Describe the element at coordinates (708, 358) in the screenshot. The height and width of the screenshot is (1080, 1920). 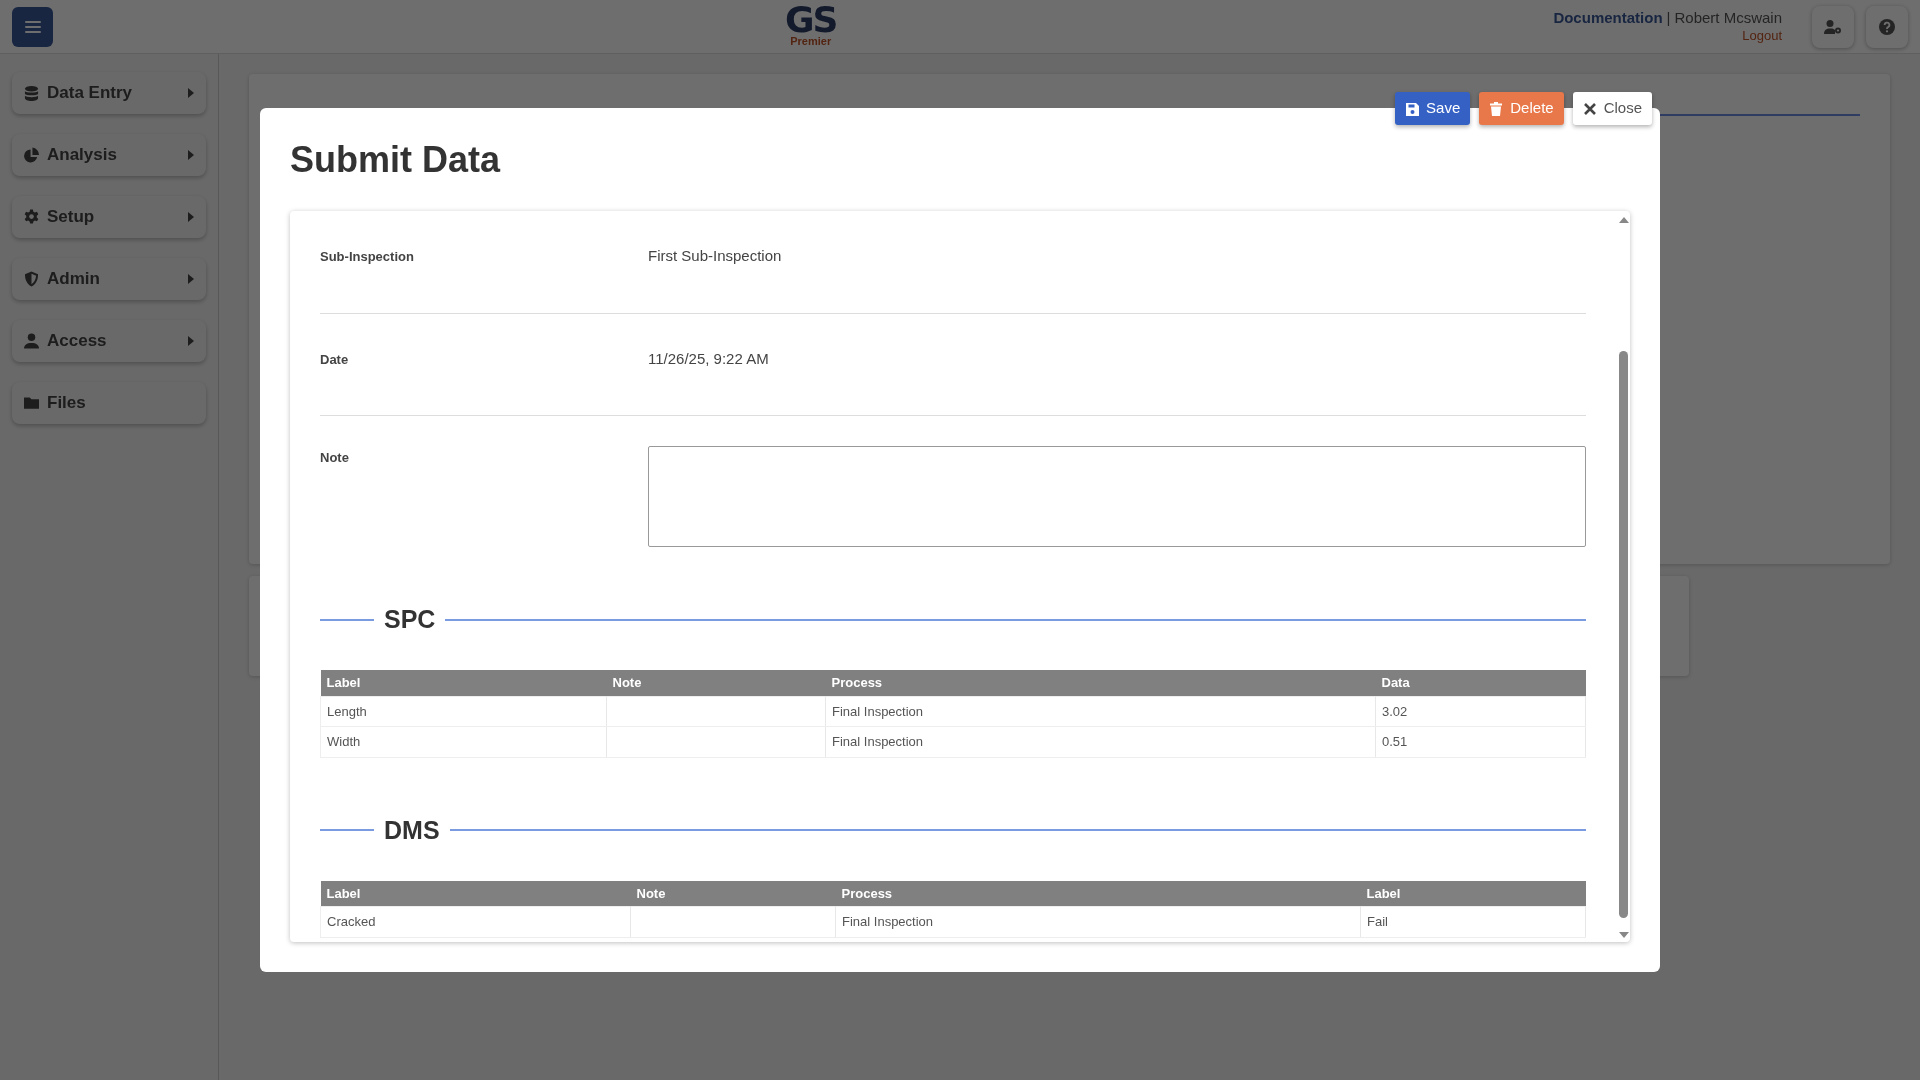
I see `field-value: 11/26/25, 9:22 AM` at that location.